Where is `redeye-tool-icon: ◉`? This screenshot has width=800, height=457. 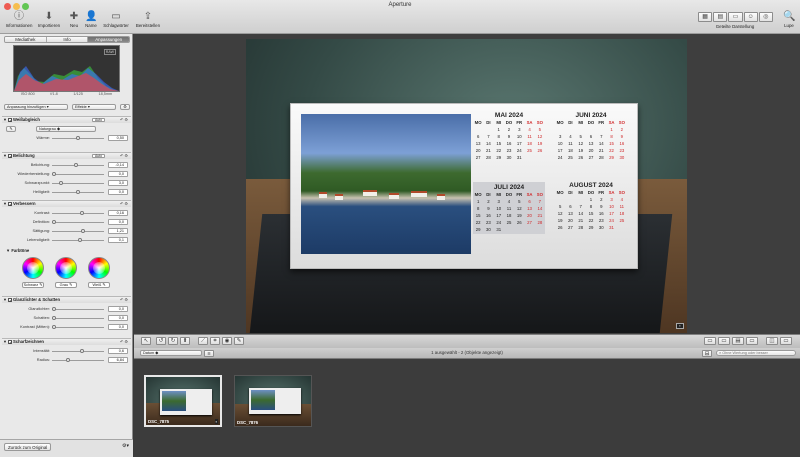 redeye-tool-icon: ◉ is located at coordinates (227, 341).